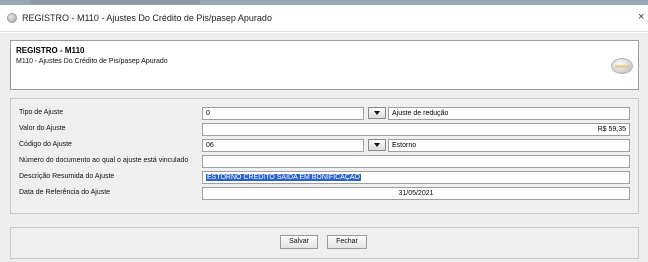  I want to click on background-window-text, so click(115, 2).